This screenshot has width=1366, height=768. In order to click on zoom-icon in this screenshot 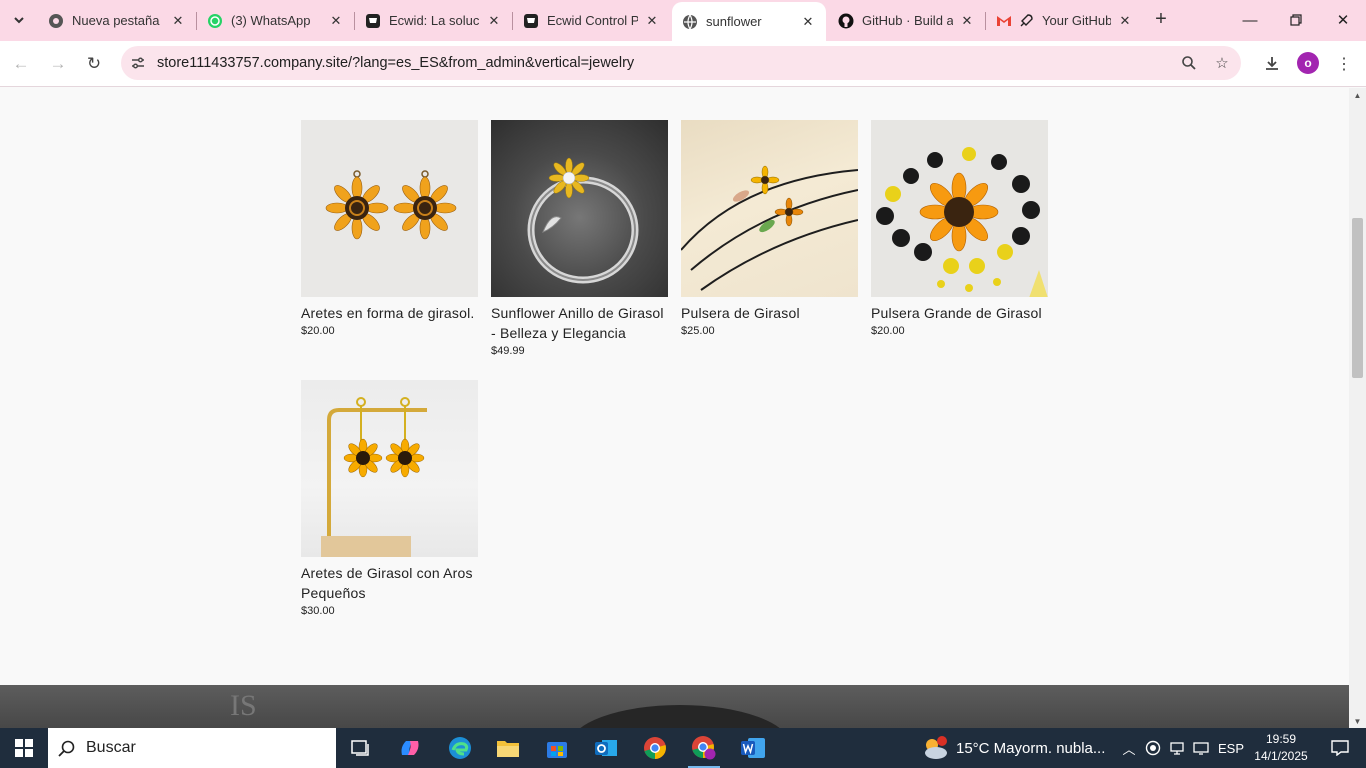, I will do `click(1189, 63)`.